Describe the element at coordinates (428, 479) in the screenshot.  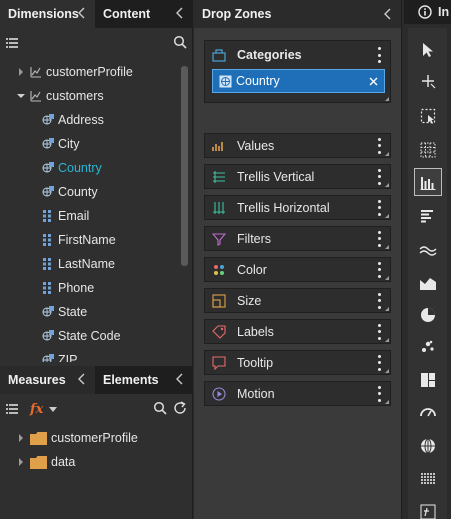
I see `tool-table` at that location.